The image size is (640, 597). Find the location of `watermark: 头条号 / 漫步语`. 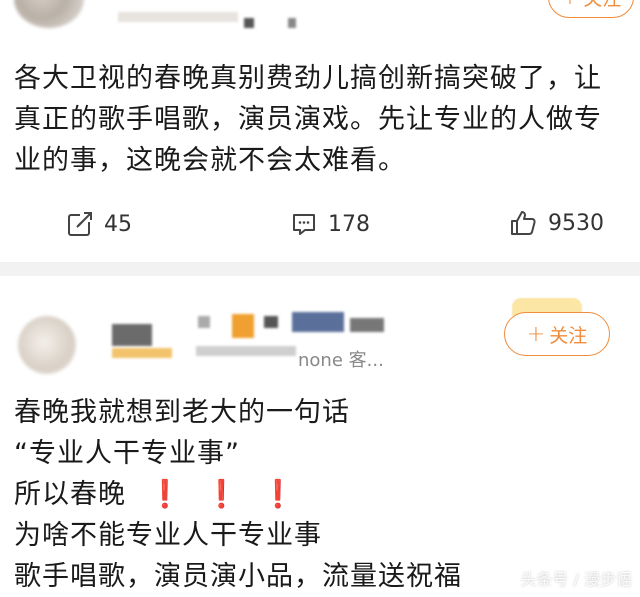

watermark: 头条号 / 漫步语 is located at coordinates (576, 579).